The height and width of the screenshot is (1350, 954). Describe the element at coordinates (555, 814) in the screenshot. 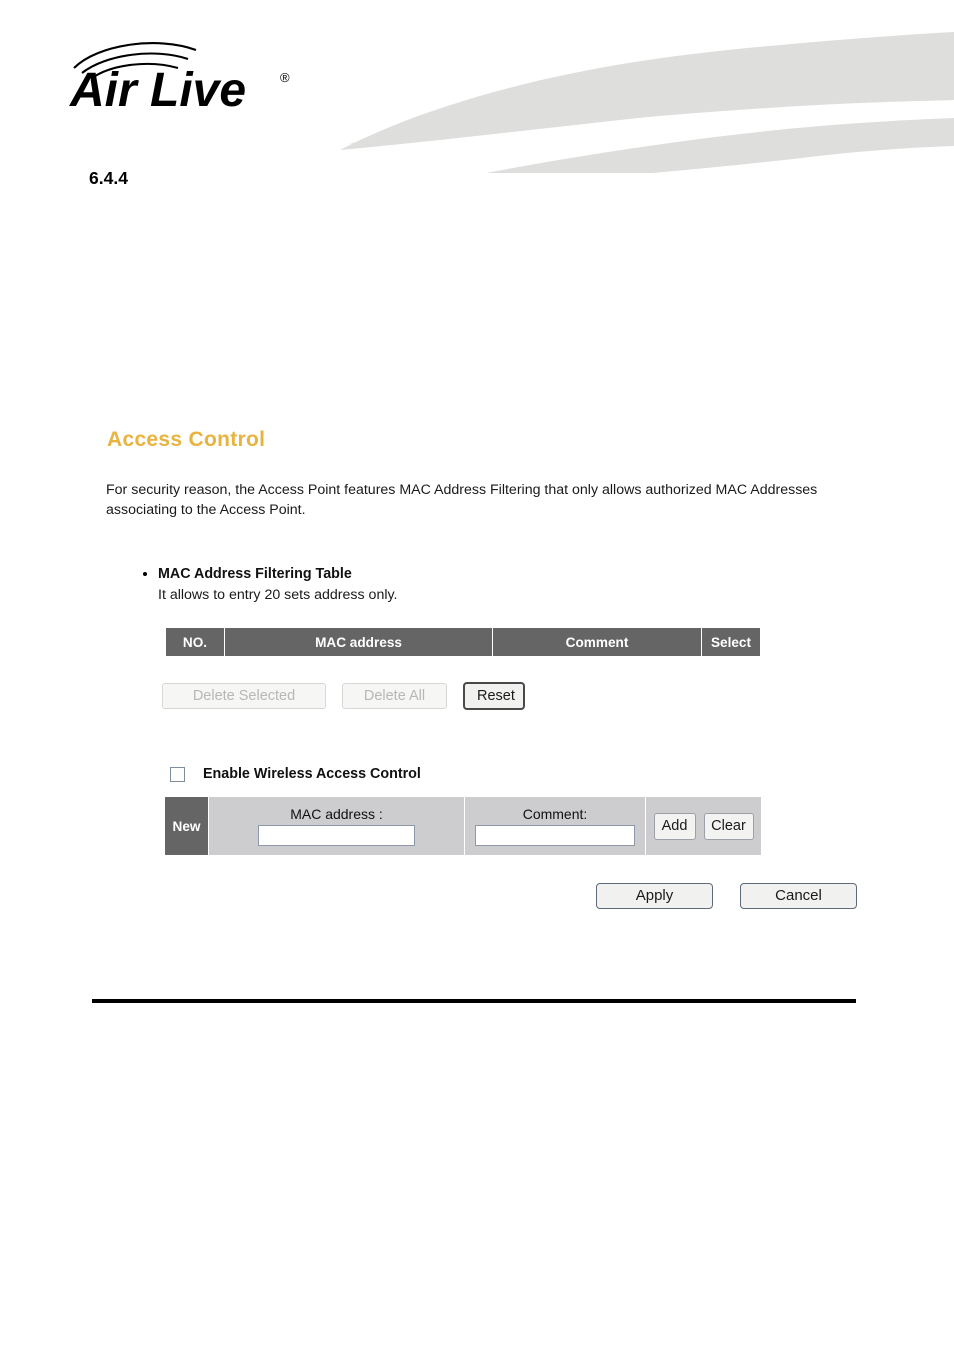

I see `new-entry-comment-label: Comment:` at that location.